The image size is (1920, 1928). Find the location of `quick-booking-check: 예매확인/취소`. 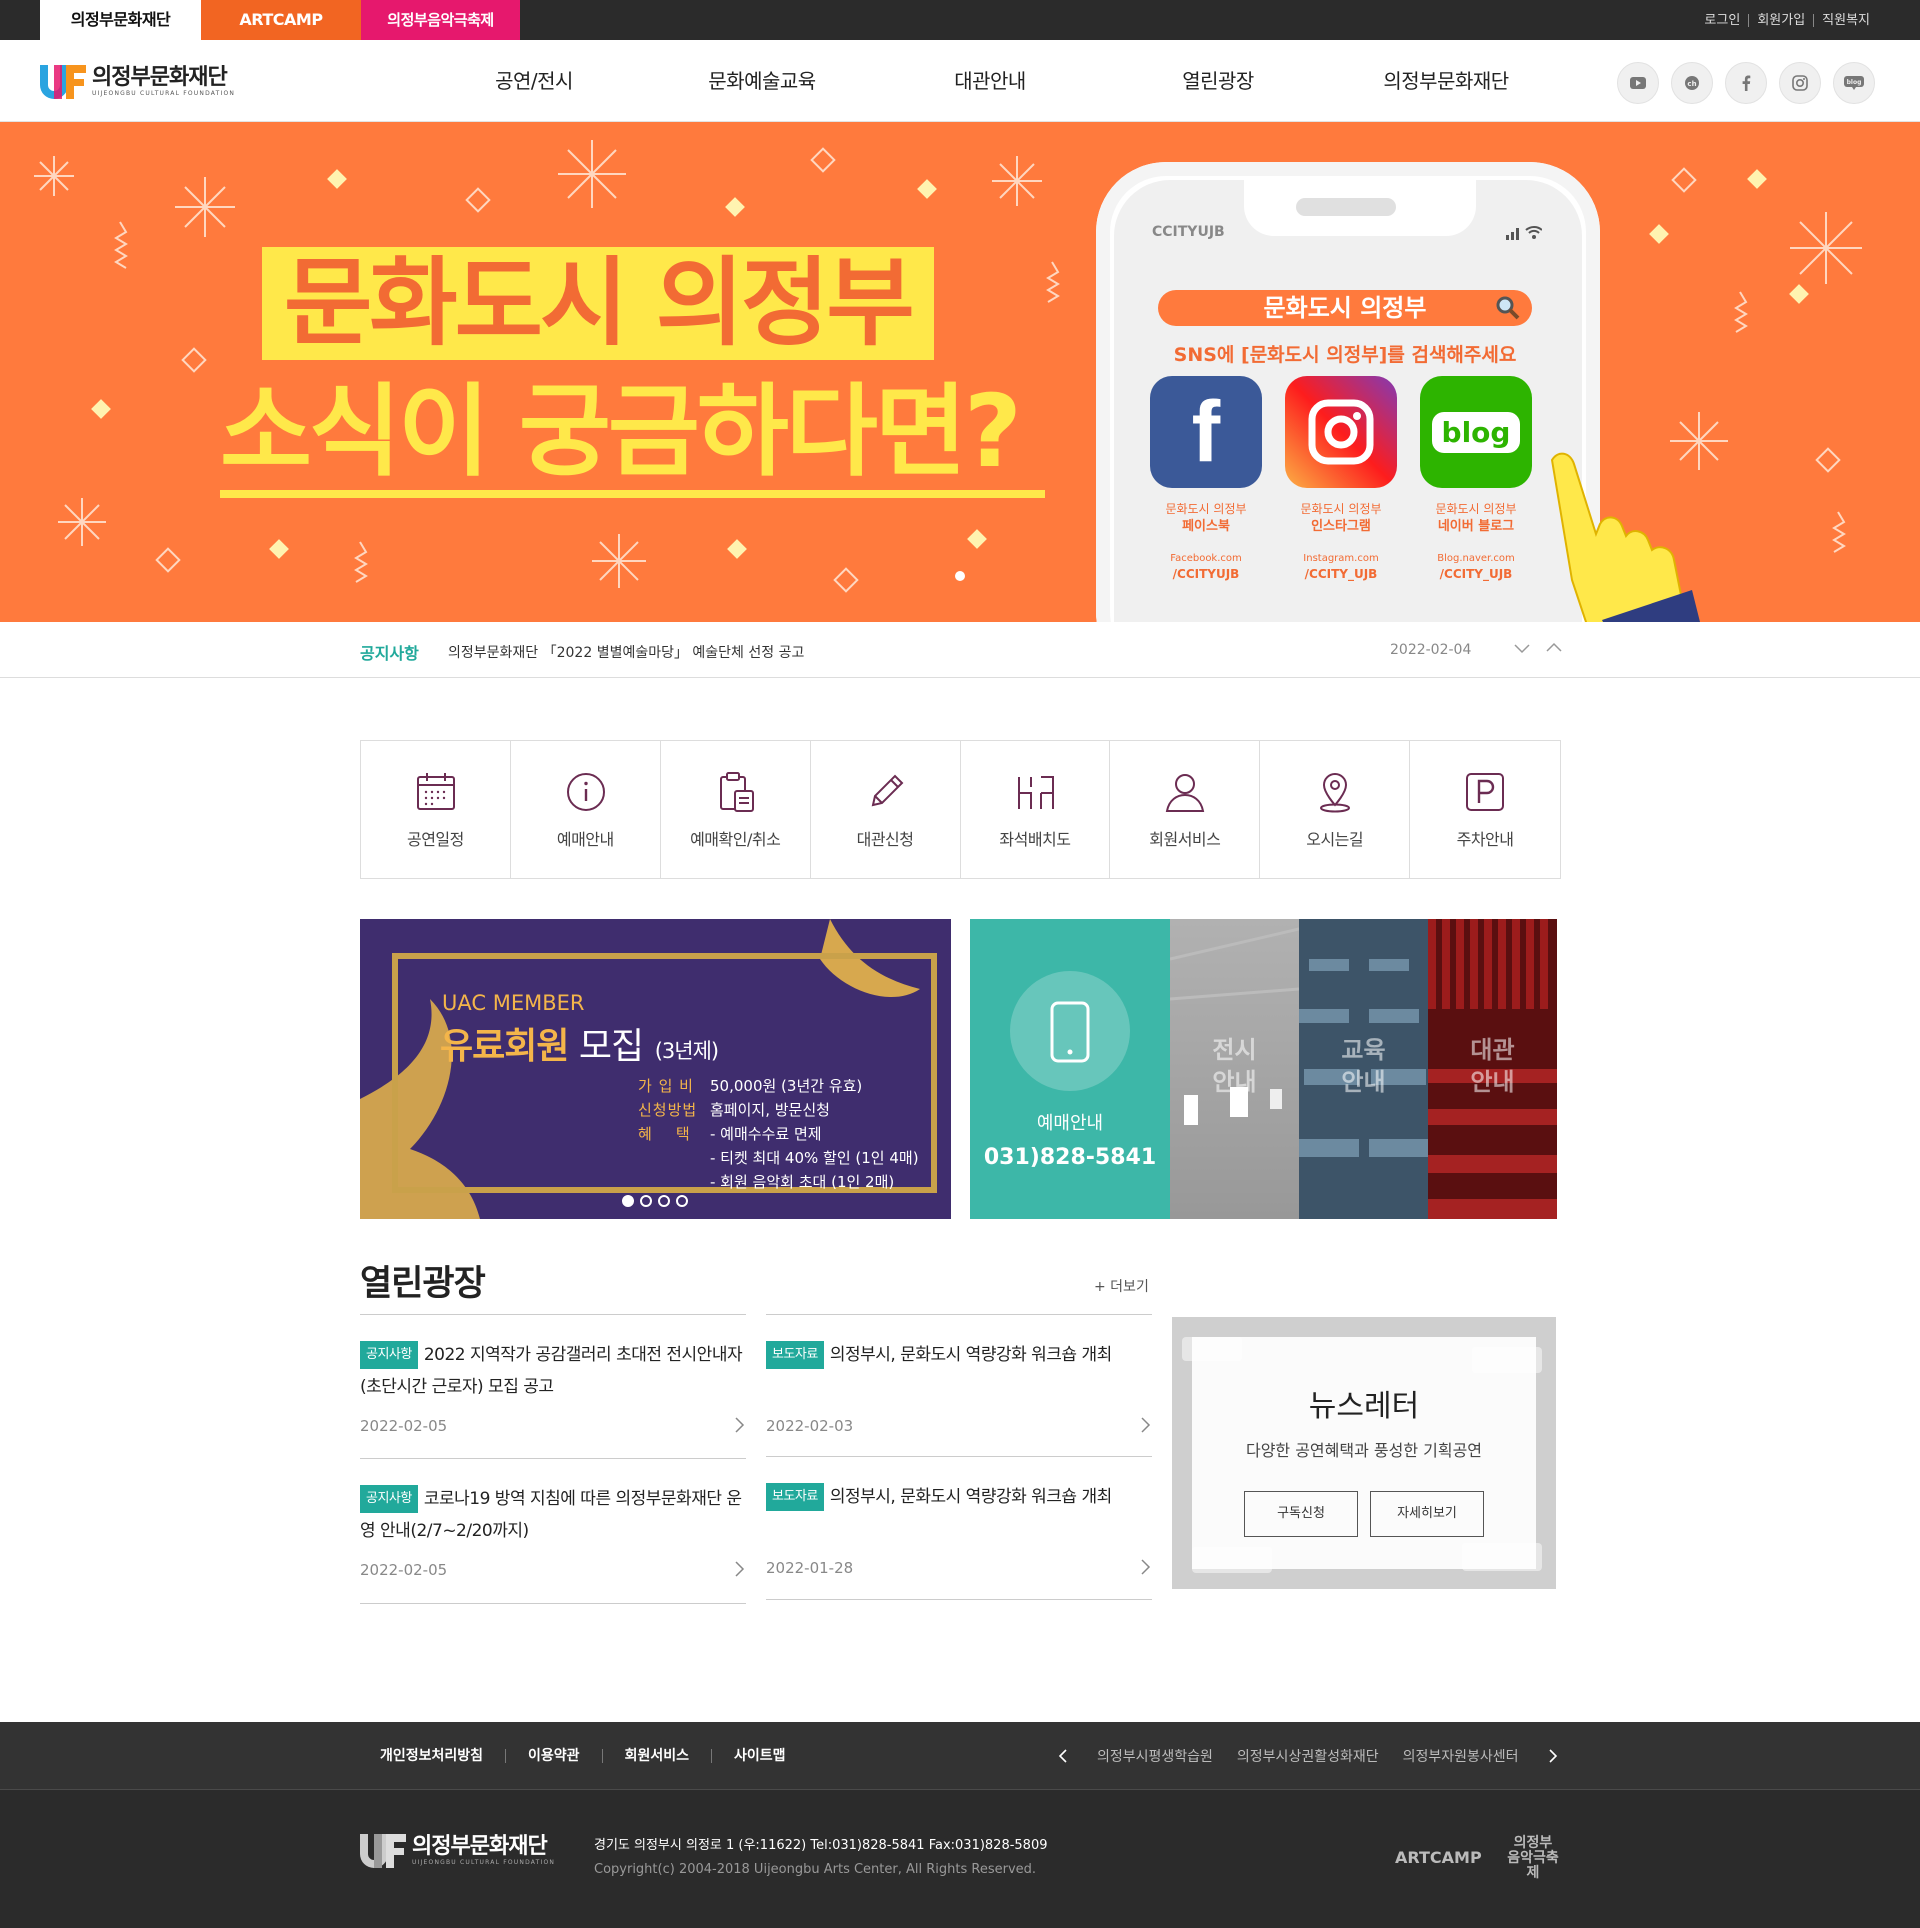

quick-booking-check: 예매확인/취소 is located at coordinates (736, 809).